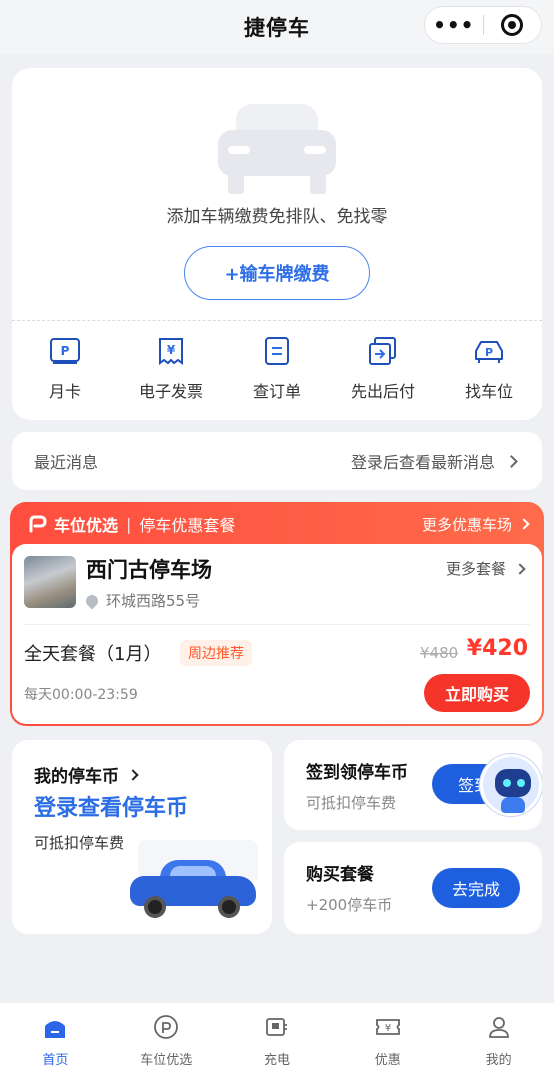 The height and width of the screenshot is (1081, 554). I want to click on target-icon, so click(512, 25).